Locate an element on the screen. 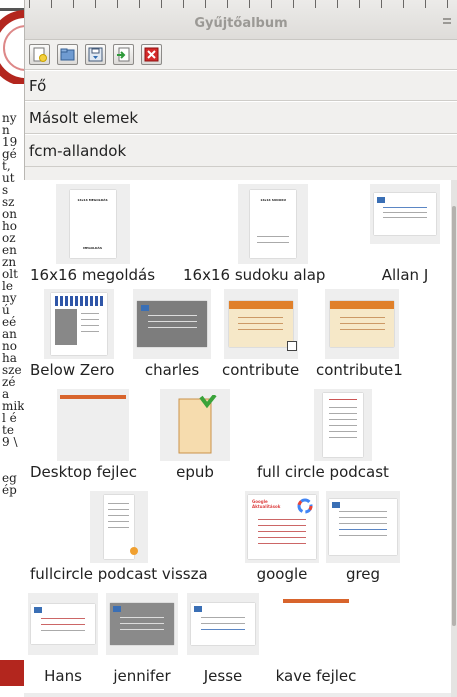  album-item-desktop-fejlec: Desktop fejlec is located at coordinates (83, 435).